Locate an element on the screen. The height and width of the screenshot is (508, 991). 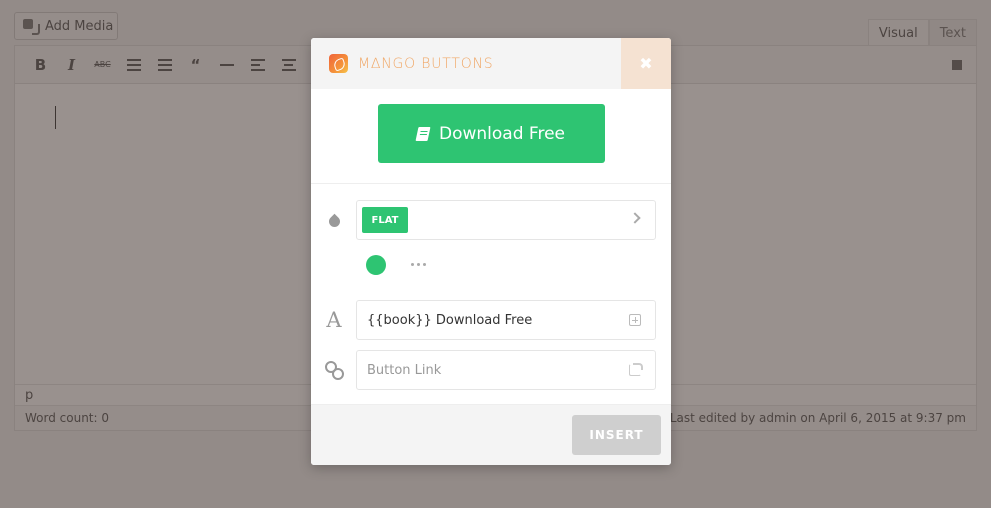
font-icon: A is located at coordinates (334, 320).